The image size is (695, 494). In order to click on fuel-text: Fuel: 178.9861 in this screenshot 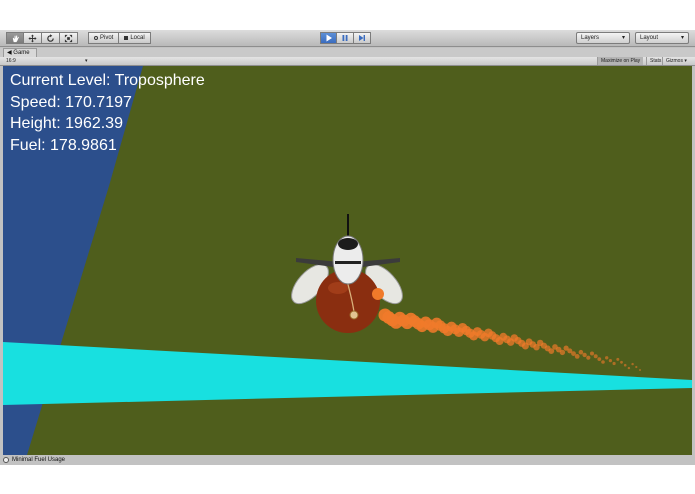, I will do `click(63, 145)`.